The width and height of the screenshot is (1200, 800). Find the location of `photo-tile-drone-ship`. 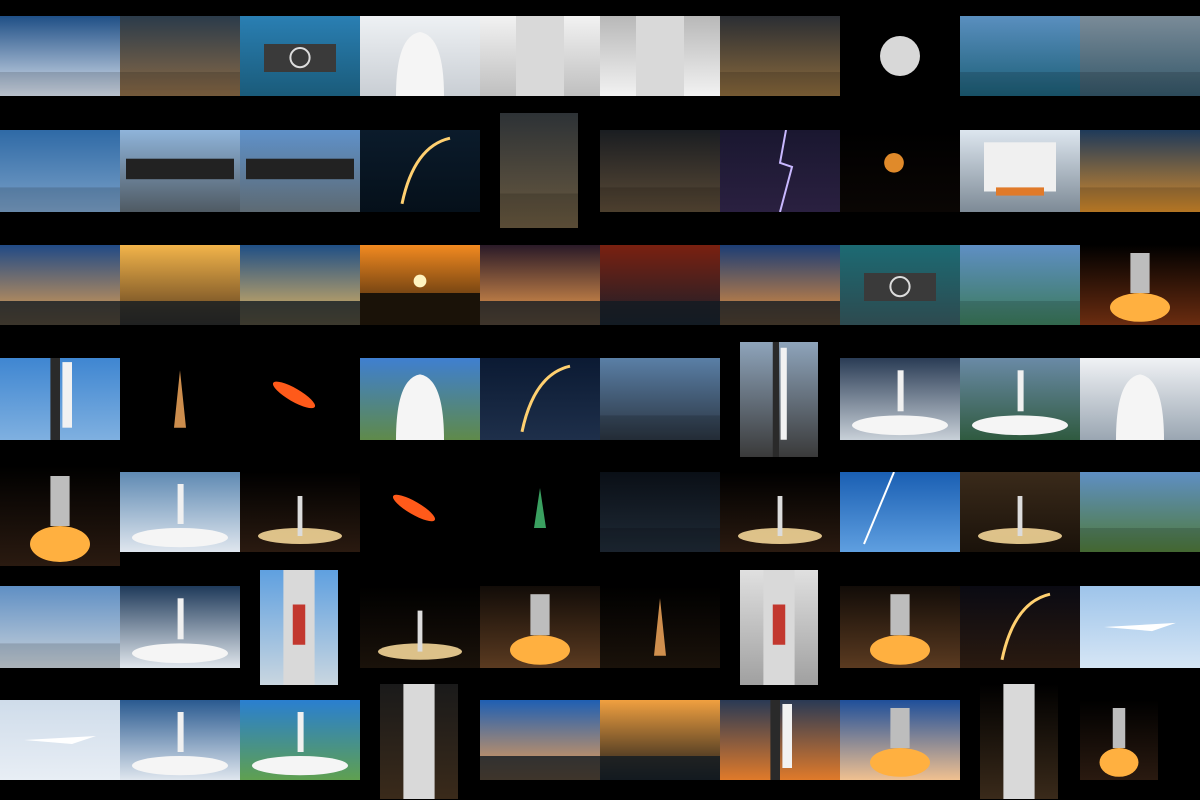

photo-tile-drone-ship is located at coordinates (300, 56).